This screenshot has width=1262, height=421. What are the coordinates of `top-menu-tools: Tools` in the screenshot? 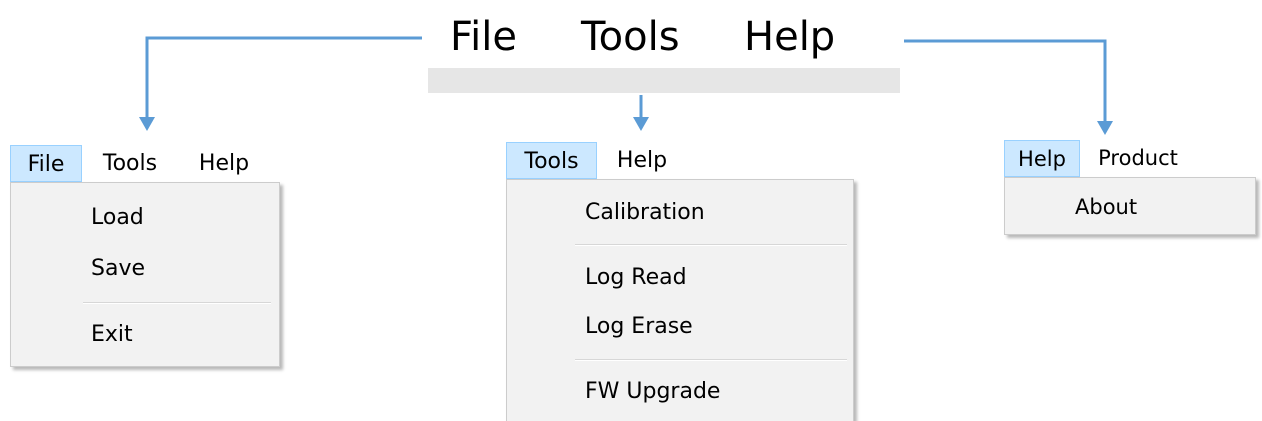 It's located at (630, 37).